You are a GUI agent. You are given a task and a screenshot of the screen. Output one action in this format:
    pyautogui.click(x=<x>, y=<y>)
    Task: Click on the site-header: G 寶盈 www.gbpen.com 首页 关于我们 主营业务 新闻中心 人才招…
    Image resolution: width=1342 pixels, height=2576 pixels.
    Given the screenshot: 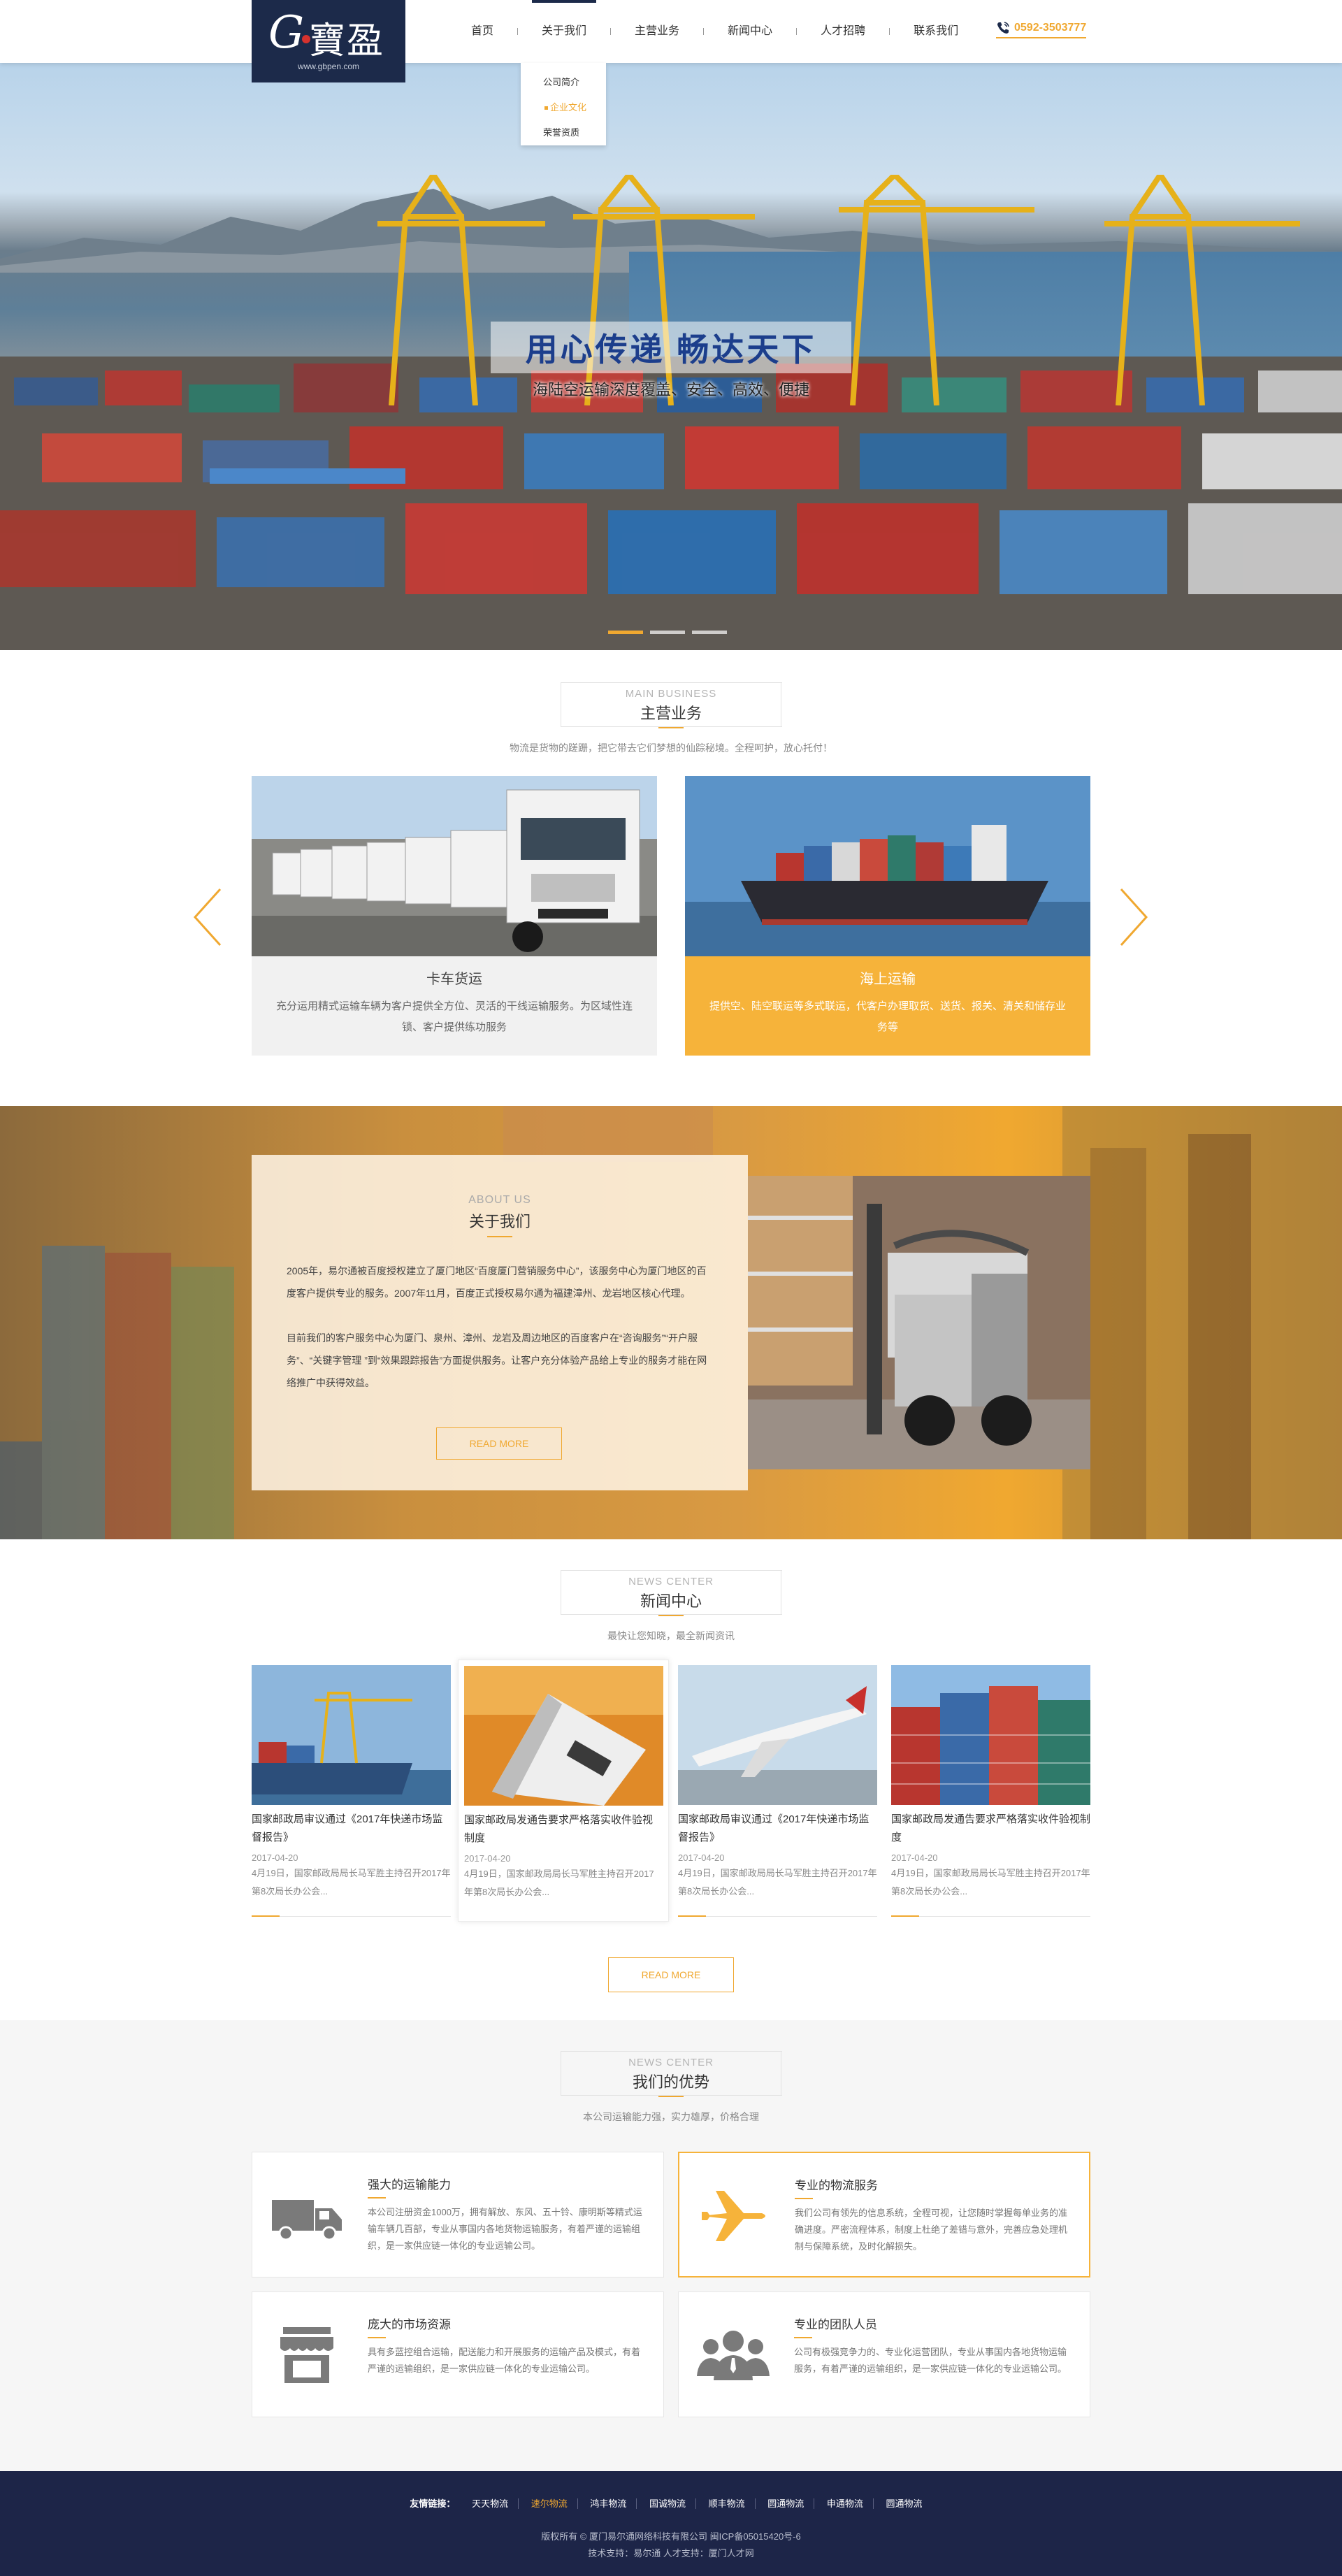 What is the action you would take?
    pyautogui.click(x=671, y=41)
    